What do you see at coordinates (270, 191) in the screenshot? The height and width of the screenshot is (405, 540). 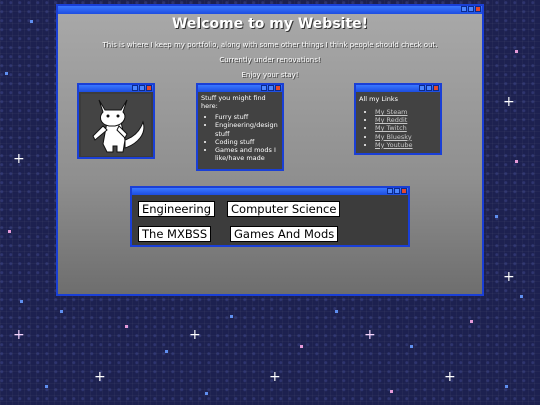 I see `navigation-window-titlebar` at bounding box center [270, 191].